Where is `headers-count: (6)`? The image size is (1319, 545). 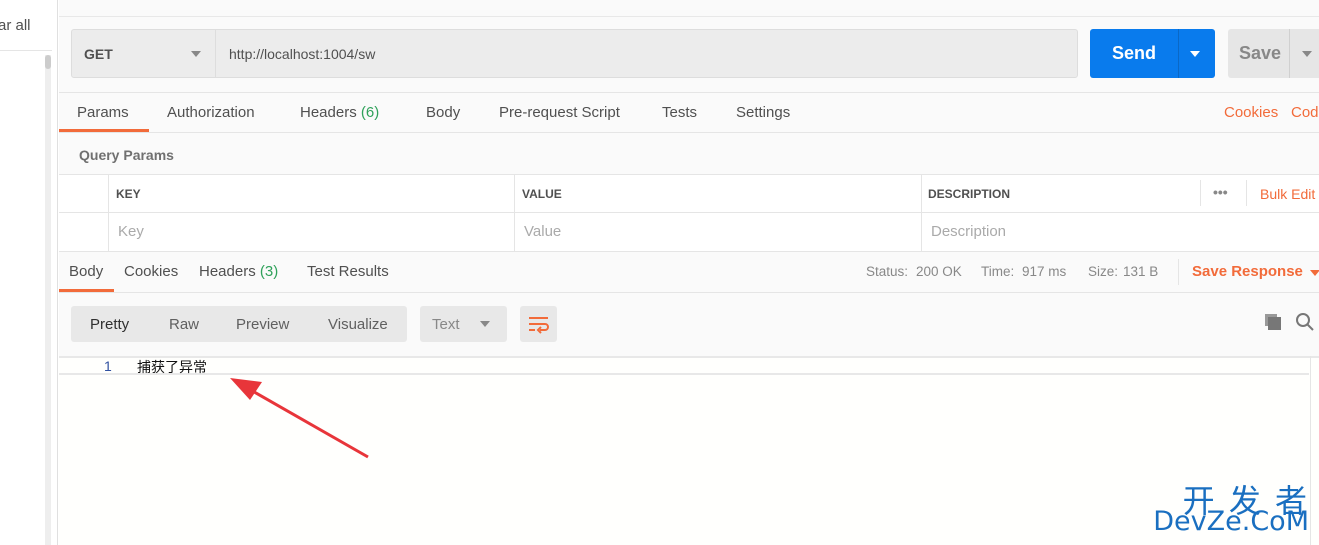
headers-count: (6) is located at coordinates (370, 112).